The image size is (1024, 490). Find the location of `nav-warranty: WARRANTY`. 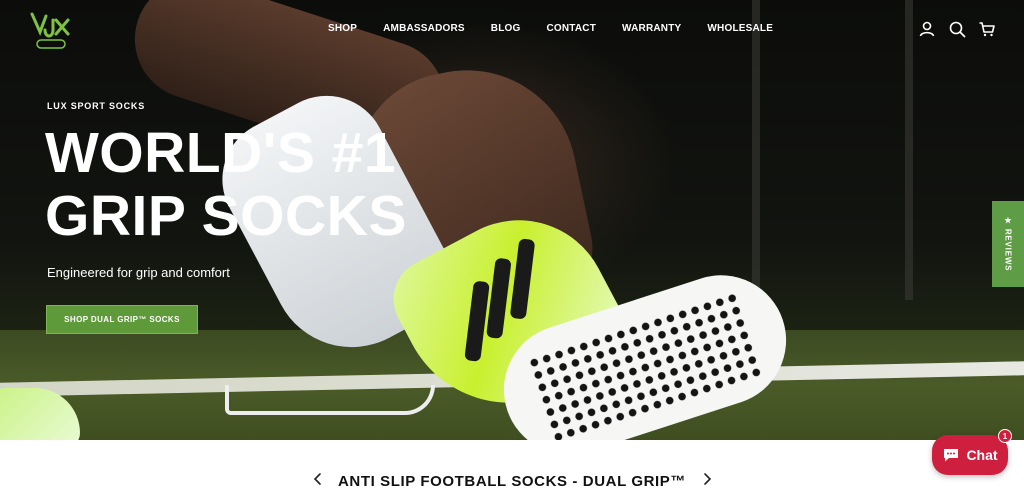

nav-warranty: WARRANTY is located at coordinates (651, 28).